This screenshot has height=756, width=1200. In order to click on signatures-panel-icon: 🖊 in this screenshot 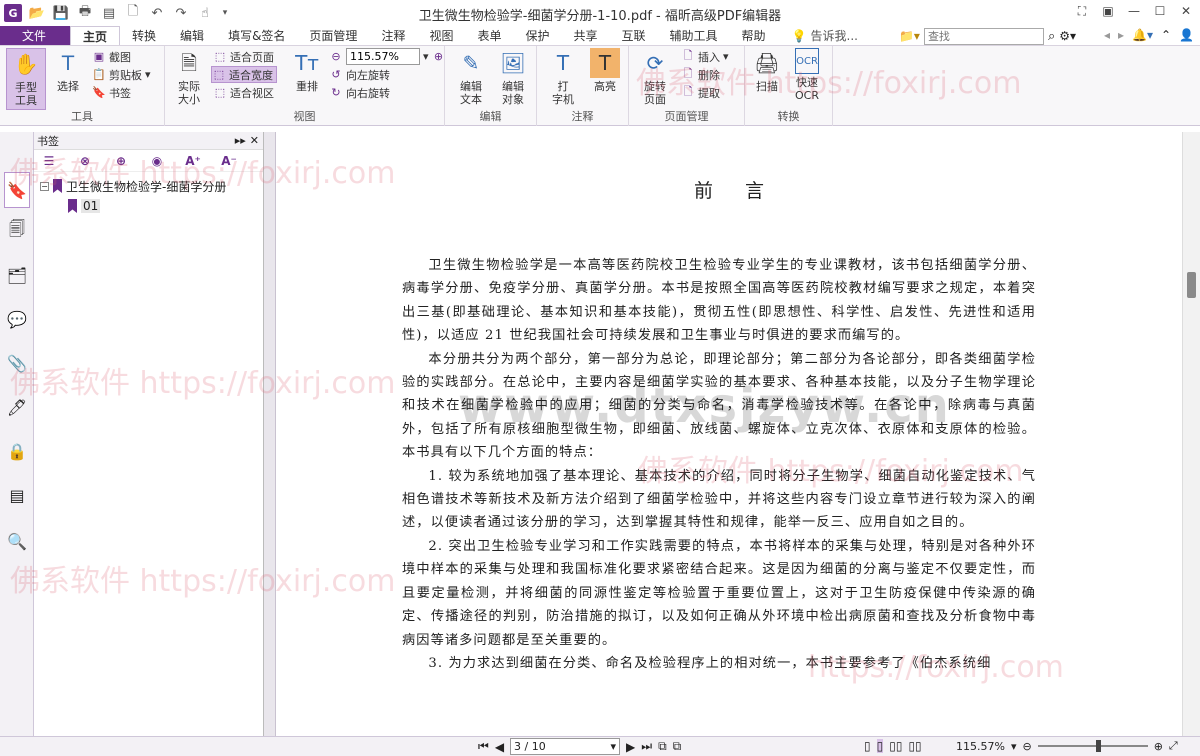, I will do `click(17, 407)`.